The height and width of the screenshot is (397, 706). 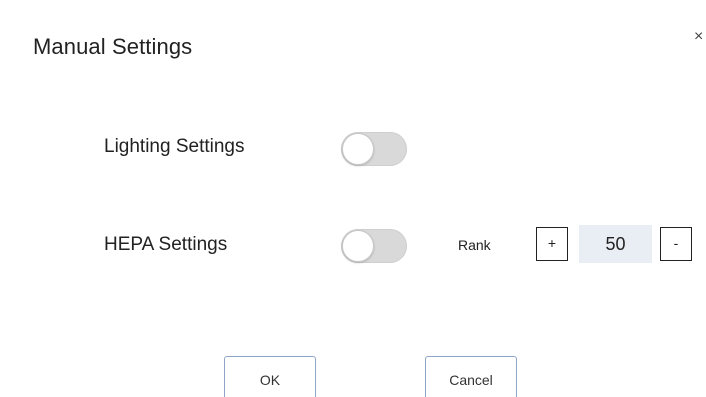 What do you see at coordinates (698, 37) in the screenshot?
I see `close-icon: ×` at bounding box center [698, 37].